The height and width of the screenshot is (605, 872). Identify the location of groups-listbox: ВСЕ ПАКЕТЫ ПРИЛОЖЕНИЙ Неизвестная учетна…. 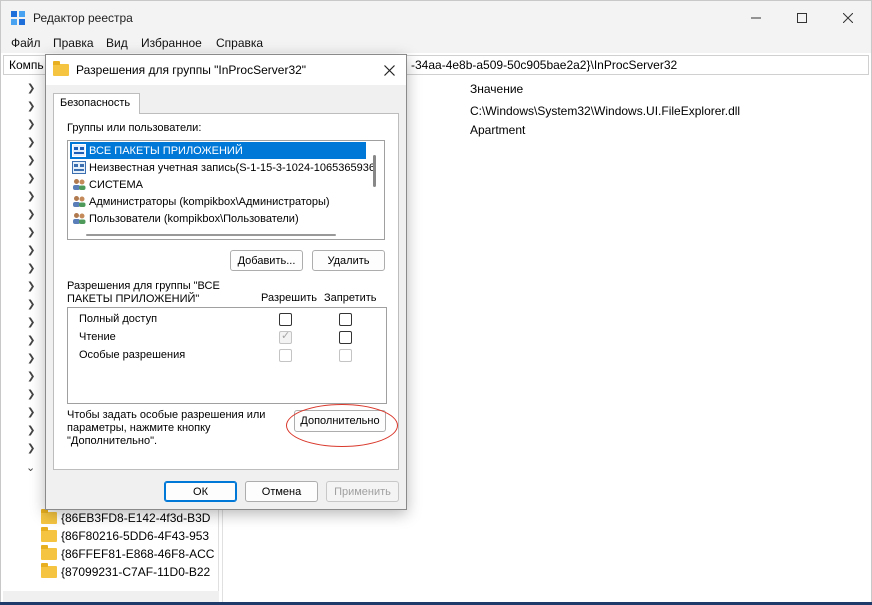
(226, 190).